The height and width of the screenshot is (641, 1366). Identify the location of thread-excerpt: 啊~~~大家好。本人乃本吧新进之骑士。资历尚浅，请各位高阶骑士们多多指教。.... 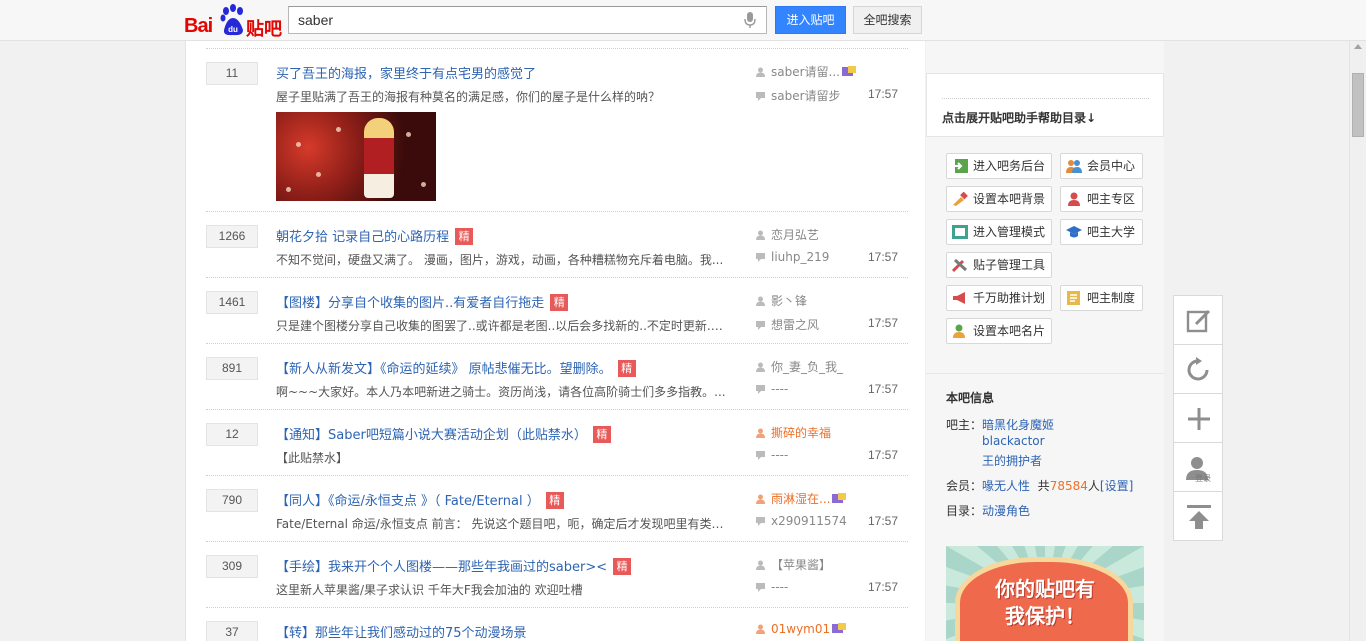
(501, 392).